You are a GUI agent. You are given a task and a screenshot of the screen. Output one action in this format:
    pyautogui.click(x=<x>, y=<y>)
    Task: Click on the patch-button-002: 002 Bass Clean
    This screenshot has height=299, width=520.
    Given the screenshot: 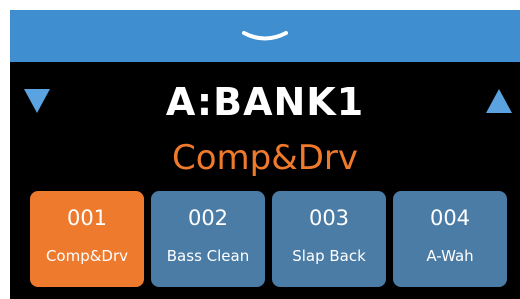 What is the action you would take?
    pyautogui.click(x=208, y=239)
    